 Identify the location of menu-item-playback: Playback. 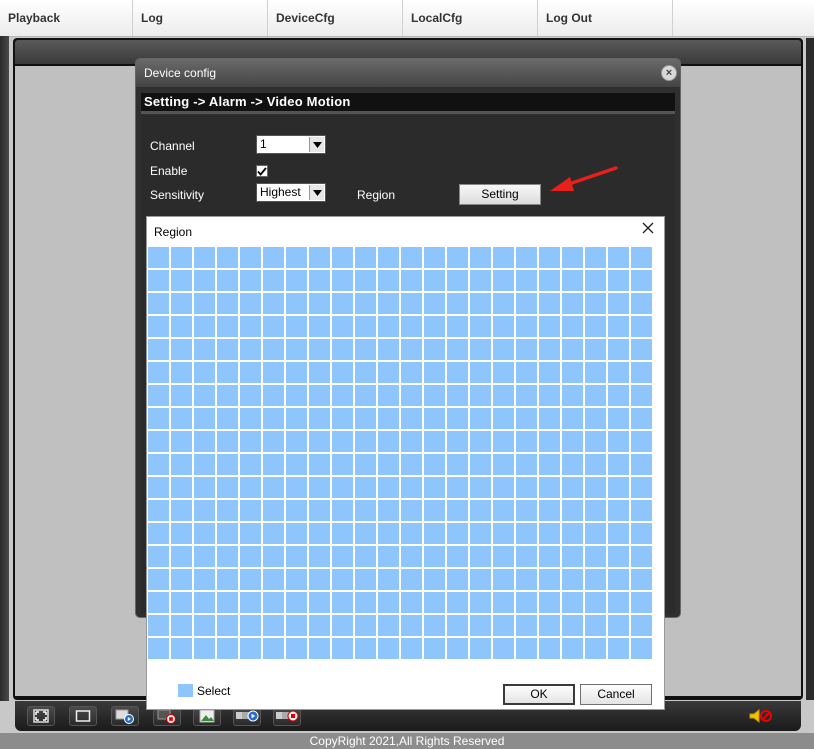
(66, 18).